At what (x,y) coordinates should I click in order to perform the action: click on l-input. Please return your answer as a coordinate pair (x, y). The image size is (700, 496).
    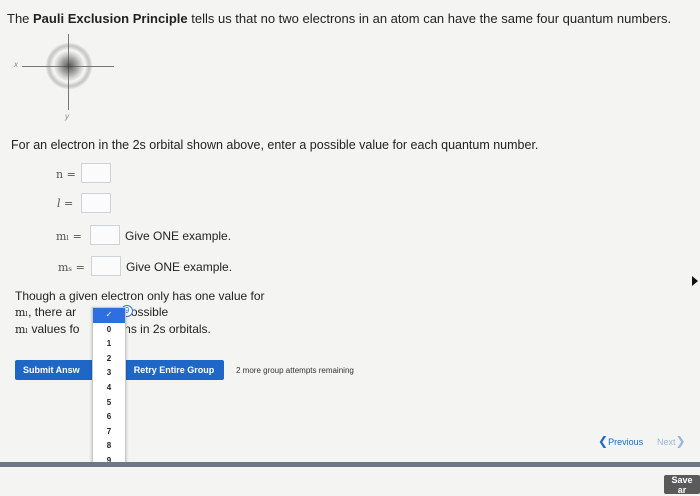
    Looking at the image, I should click on (96, 203).